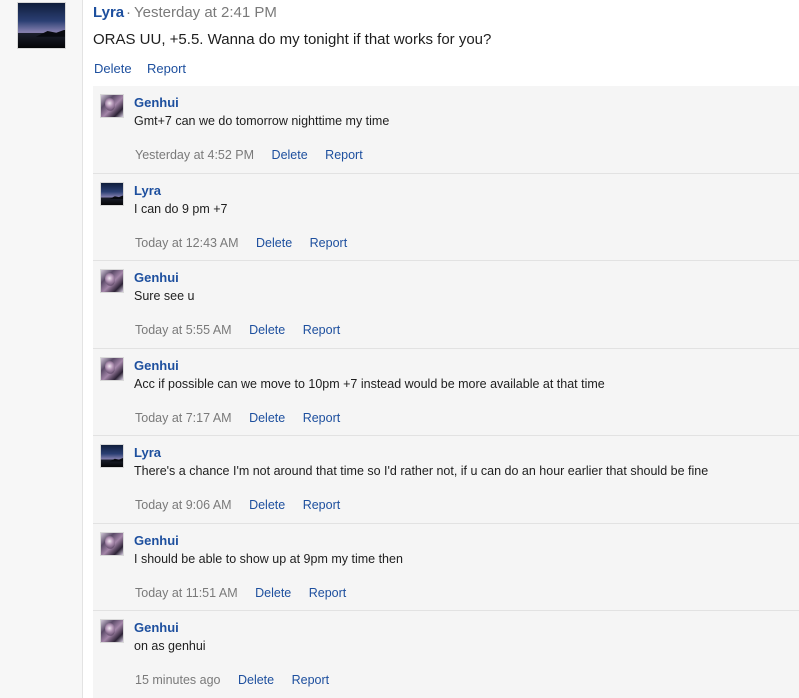 The width and height of the screenshot is (799, 698). What do you see at coordinates (240, 593) in the screenshot?
I see `reply-meta: Today at 11:51 AM Delete Report` at bounding box center [240, 593].